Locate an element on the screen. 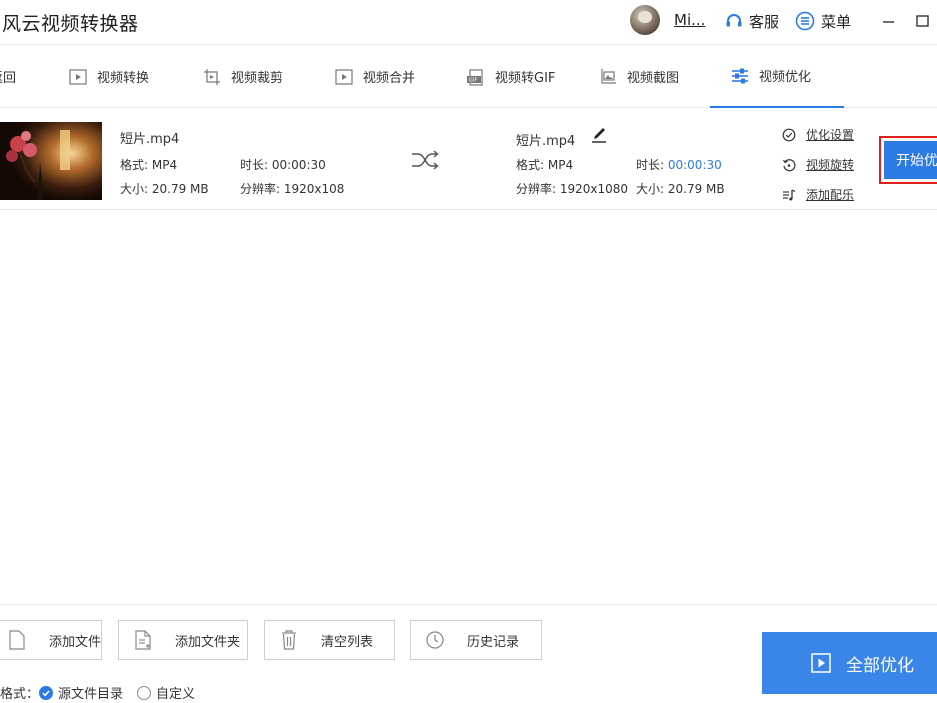 The height and width of the screenshot is (703, 937). tab-video-gif: GIF 视频转GIF is located at coordinates (510, 76).